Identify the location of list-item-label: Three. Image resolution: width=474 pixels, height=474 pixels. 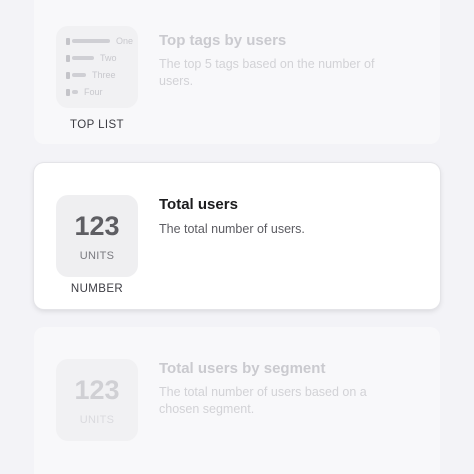
(104, 75).